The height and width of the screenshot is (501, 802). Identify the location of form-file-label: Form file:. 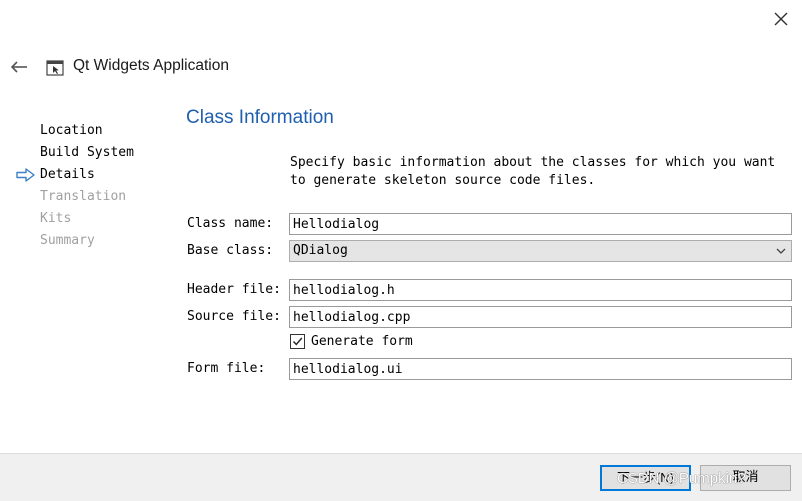
(226, 368).